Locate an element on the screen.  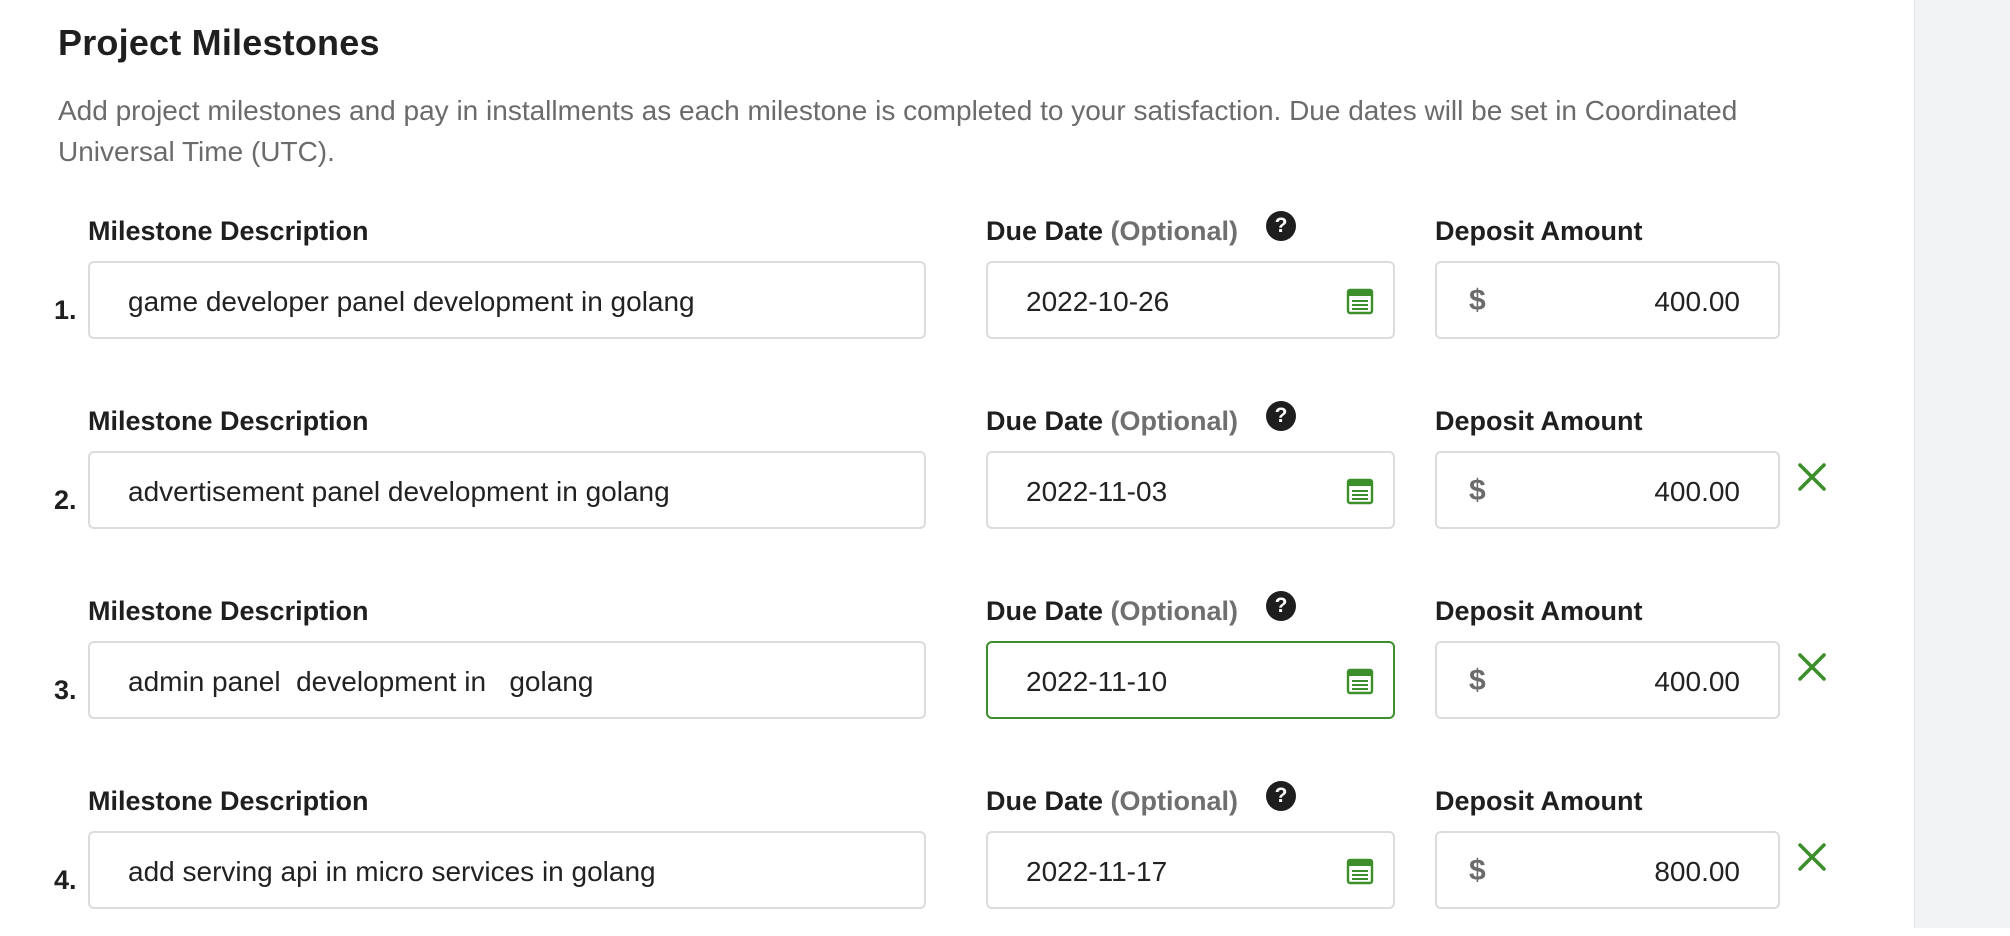
due-date-input: 2022-10-26 is located at coordinates (1190, 300).